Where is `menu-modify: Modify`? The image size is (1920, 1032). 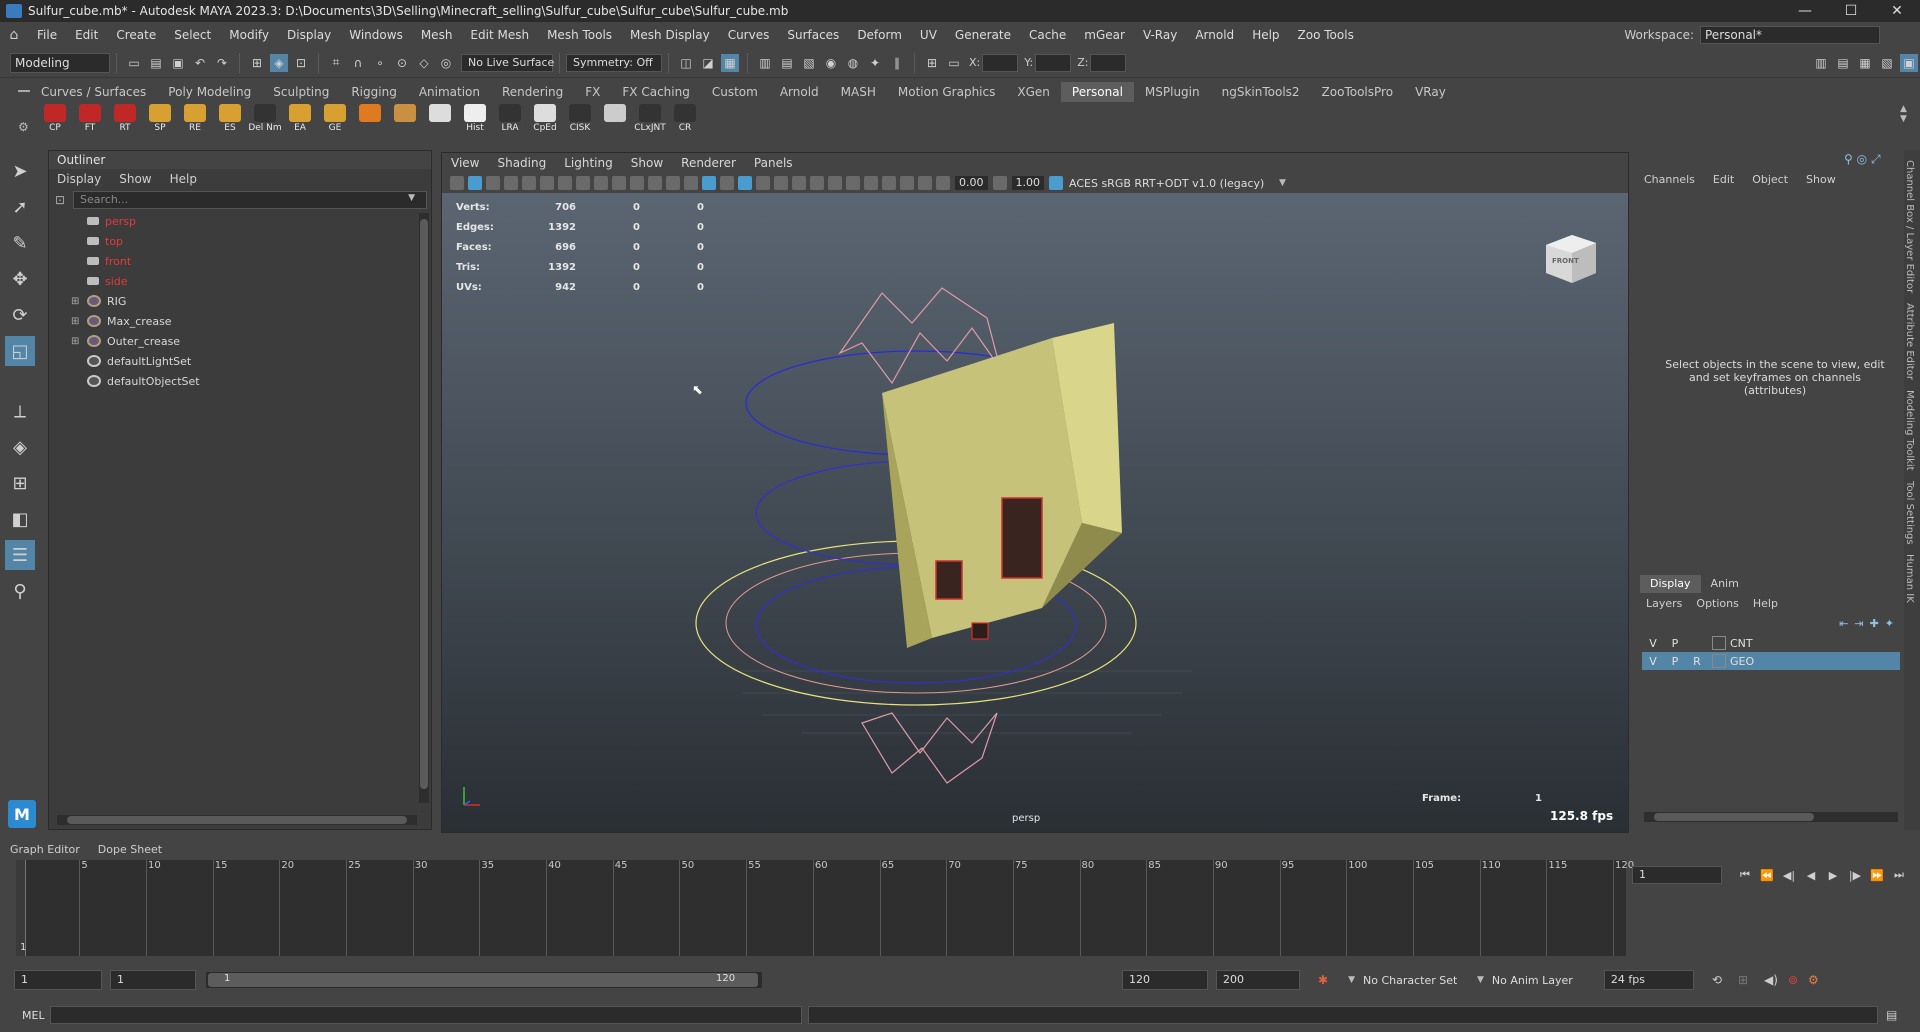 menu-modify: Modify is located at coordinates (249, 35).